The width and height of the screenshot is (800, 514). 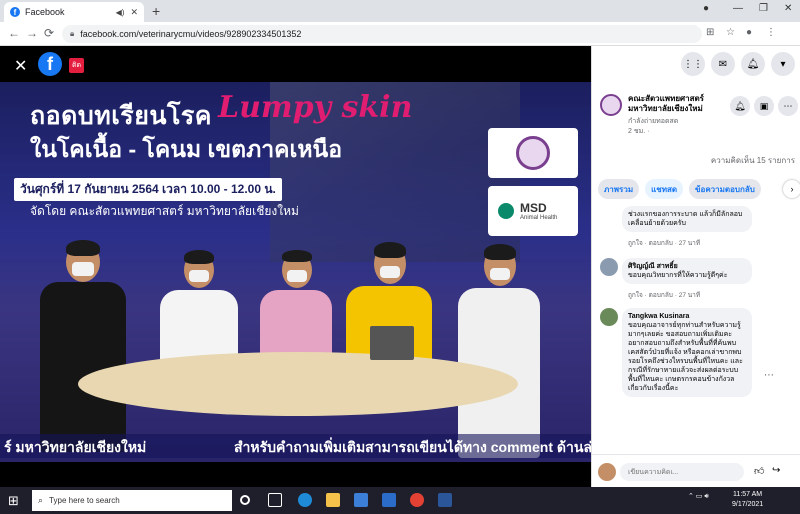 I want to click on university-logo, so click(x=533, y=153).